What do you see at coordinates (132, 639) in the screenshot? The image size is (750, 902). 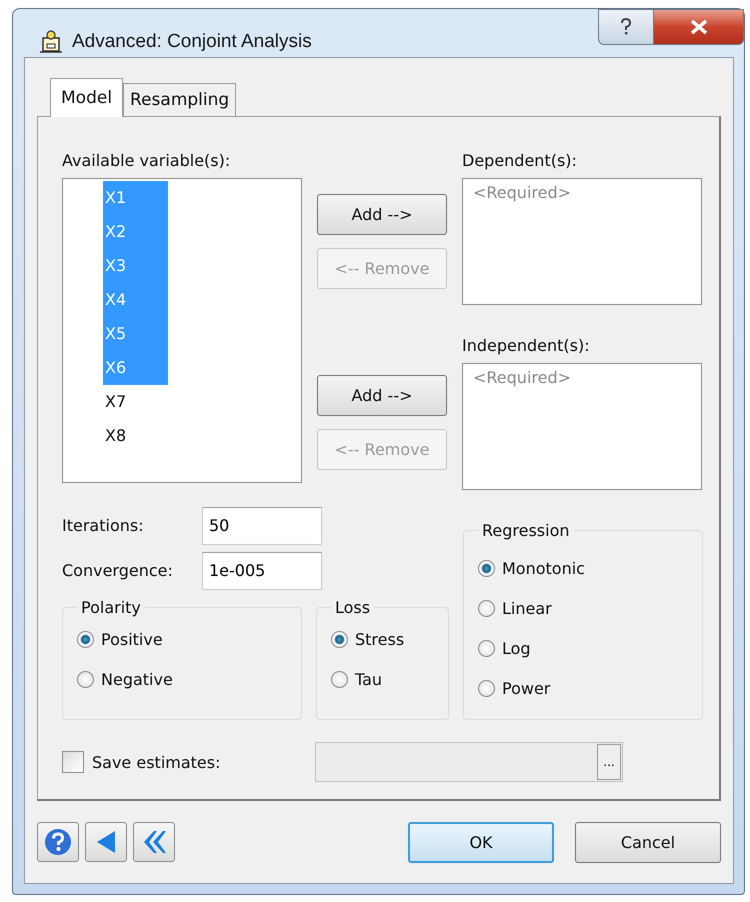 I see `option-label: Positive` at bounding box center [132, 639].